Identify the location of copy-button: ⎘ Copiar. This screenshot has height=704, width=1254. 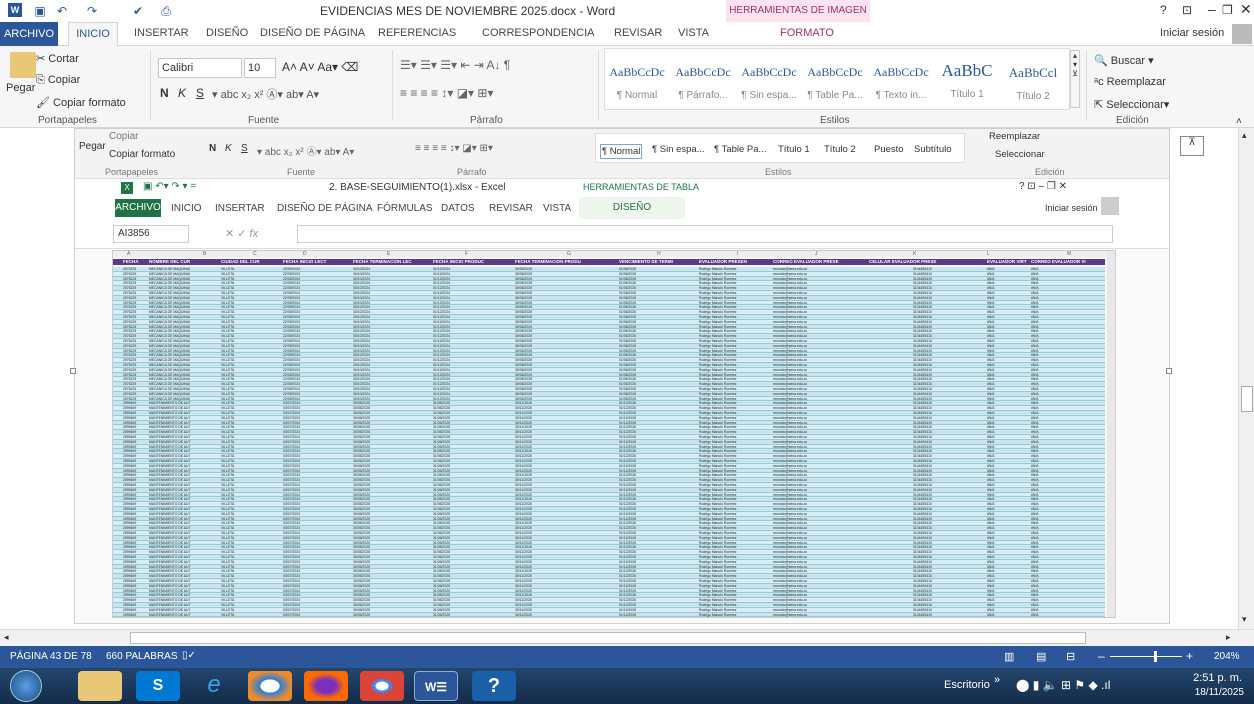
(58, 80).